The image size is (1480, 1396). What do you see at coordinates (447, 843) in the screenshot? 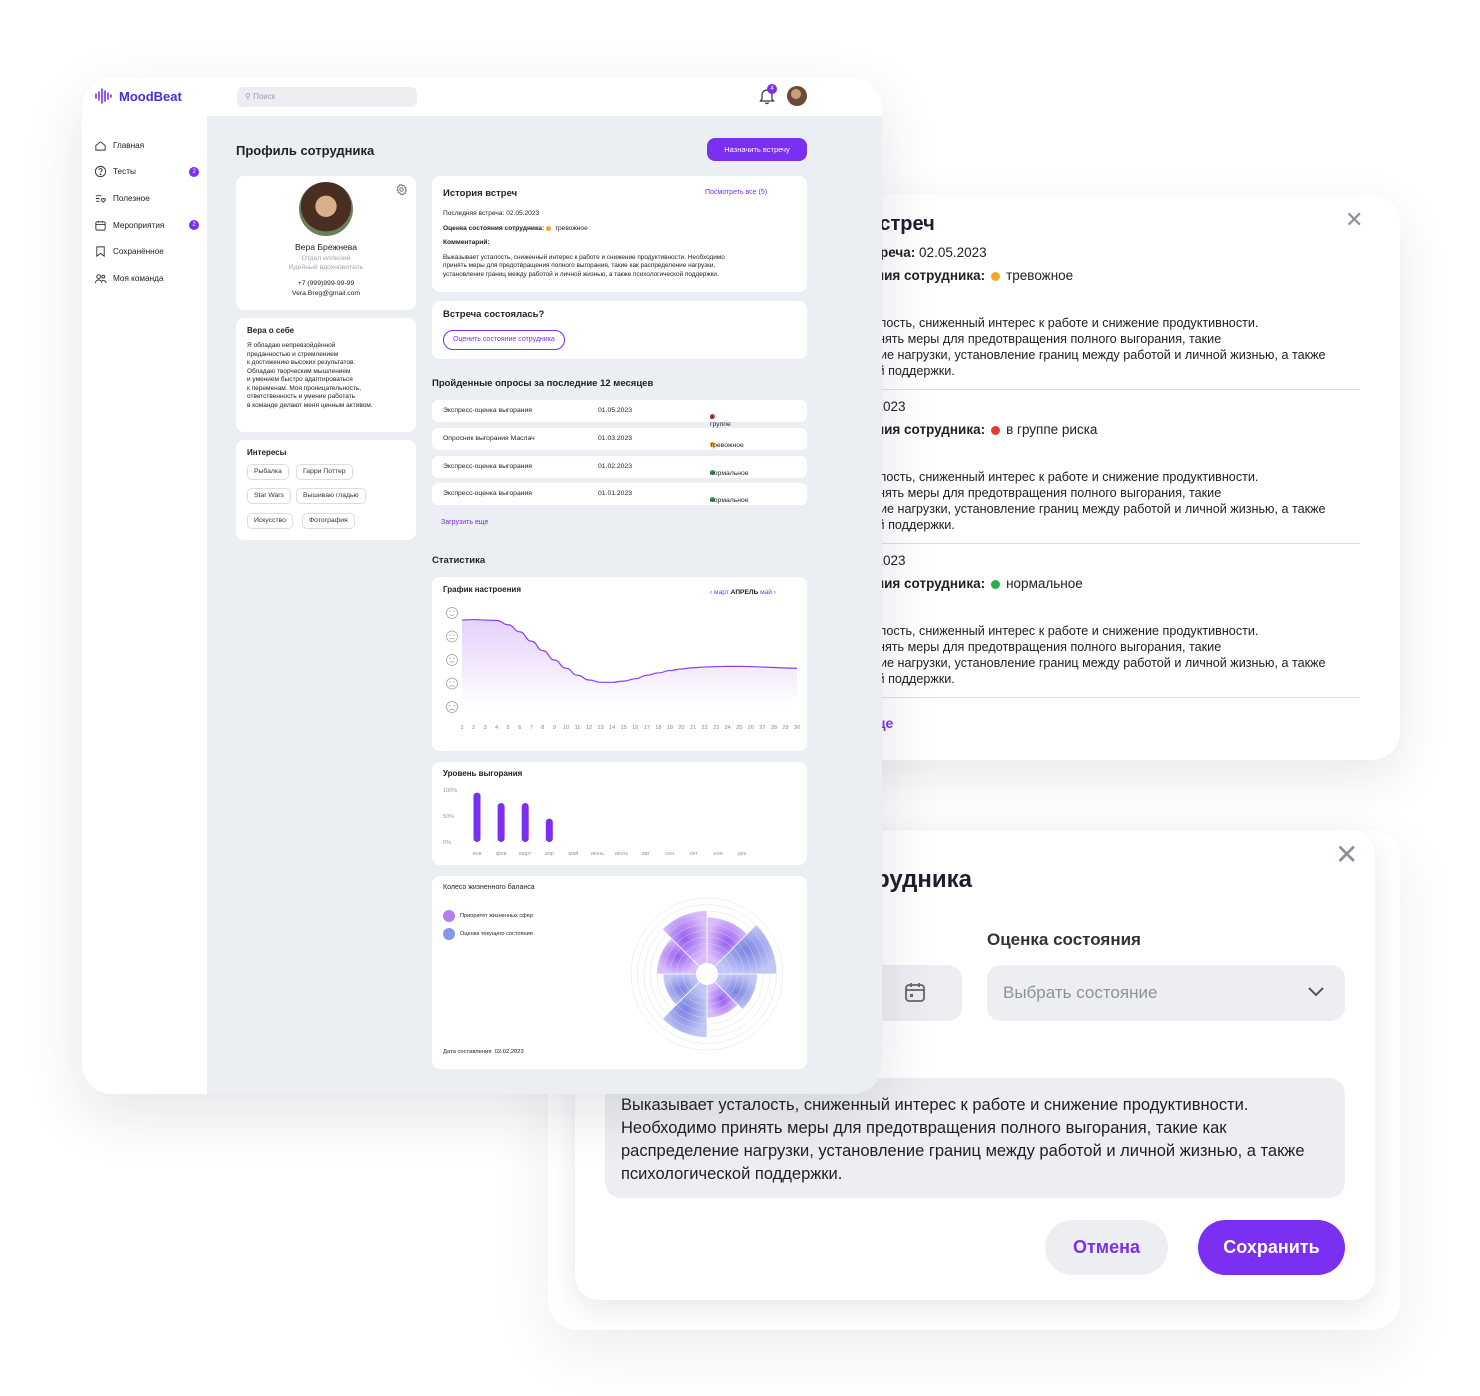
I see `y-tick-label: 0%` at bounding box center [447, 843].